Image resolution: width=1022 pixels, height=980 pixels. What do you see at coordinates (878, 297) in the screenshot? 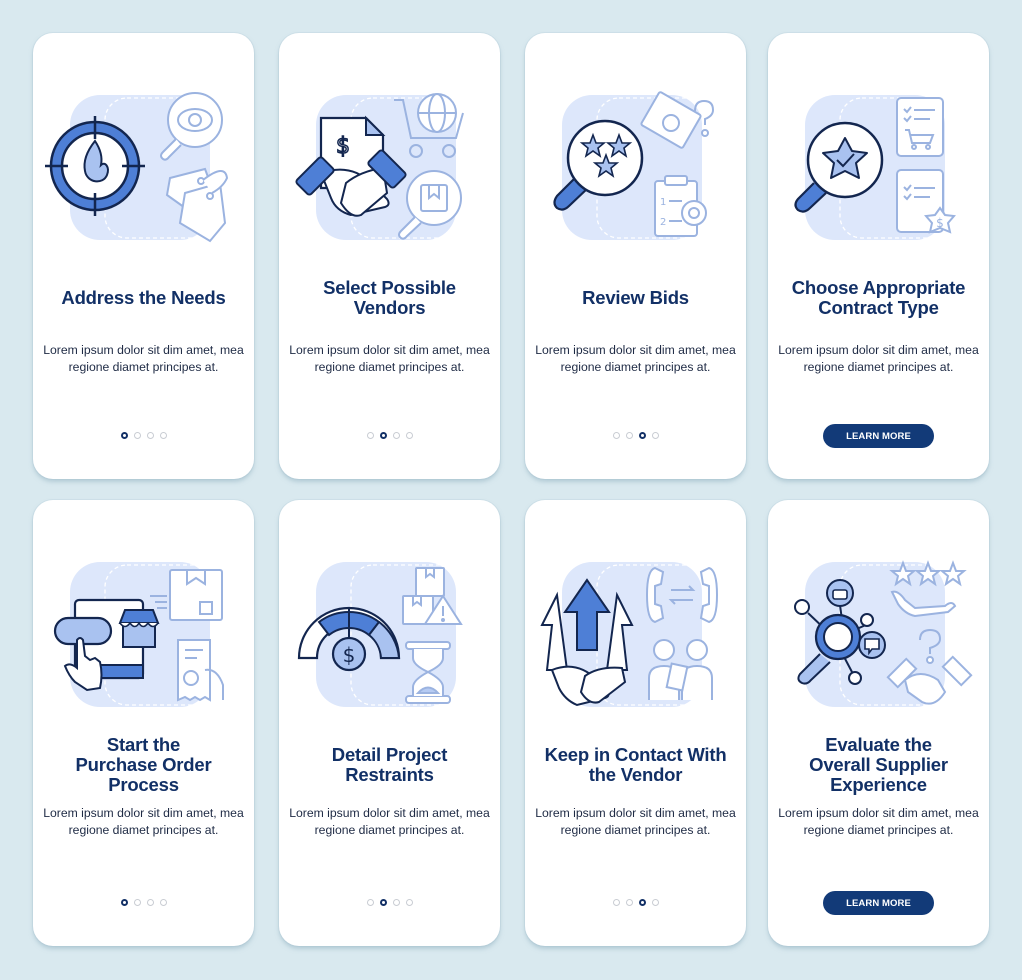
I see `screen-title: Choose Appropriate Contract Type` at bounding box center [878, 297].